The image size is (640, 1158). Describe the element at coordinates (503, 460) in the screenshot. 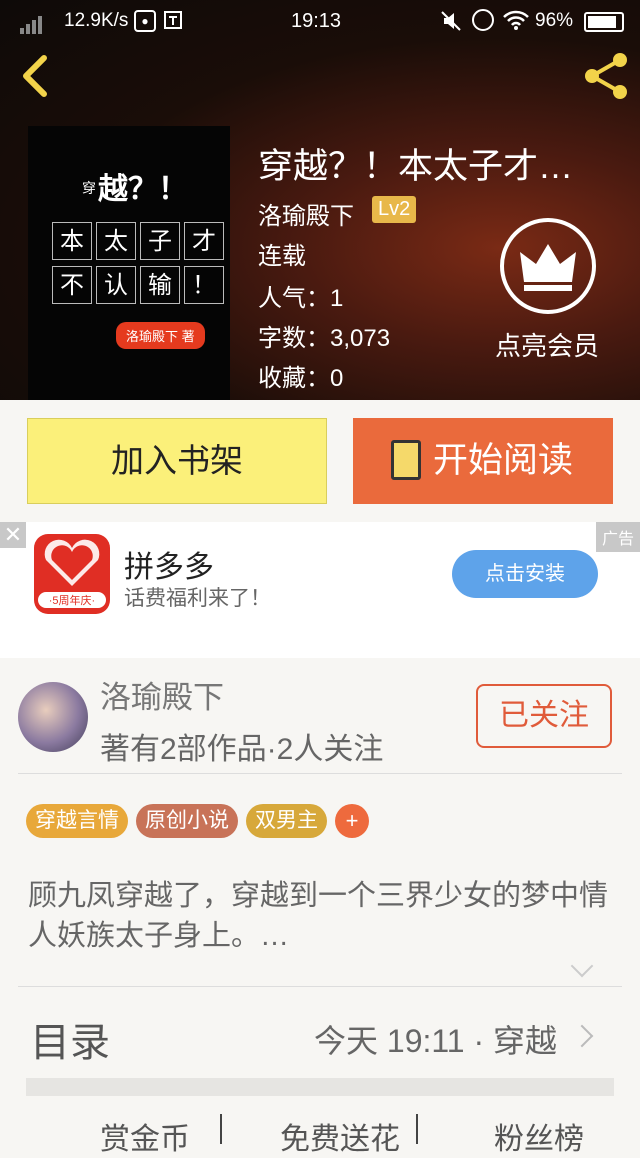

I see `start-reading-label: 开始阅读` at that location.